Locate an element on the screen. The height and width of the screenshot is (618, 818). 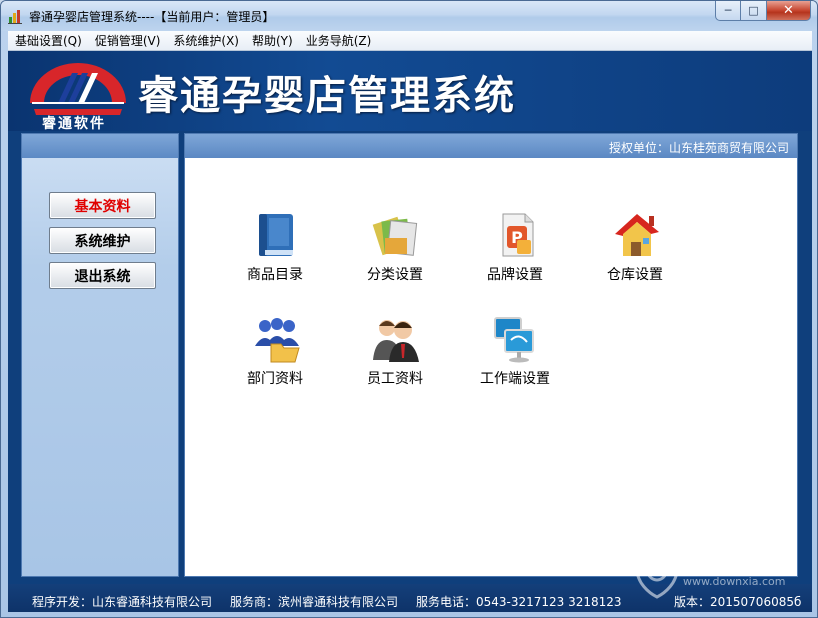
status-developer: 程序开发：山东睿通科技有限公司 is located at coordinates (122, 602).